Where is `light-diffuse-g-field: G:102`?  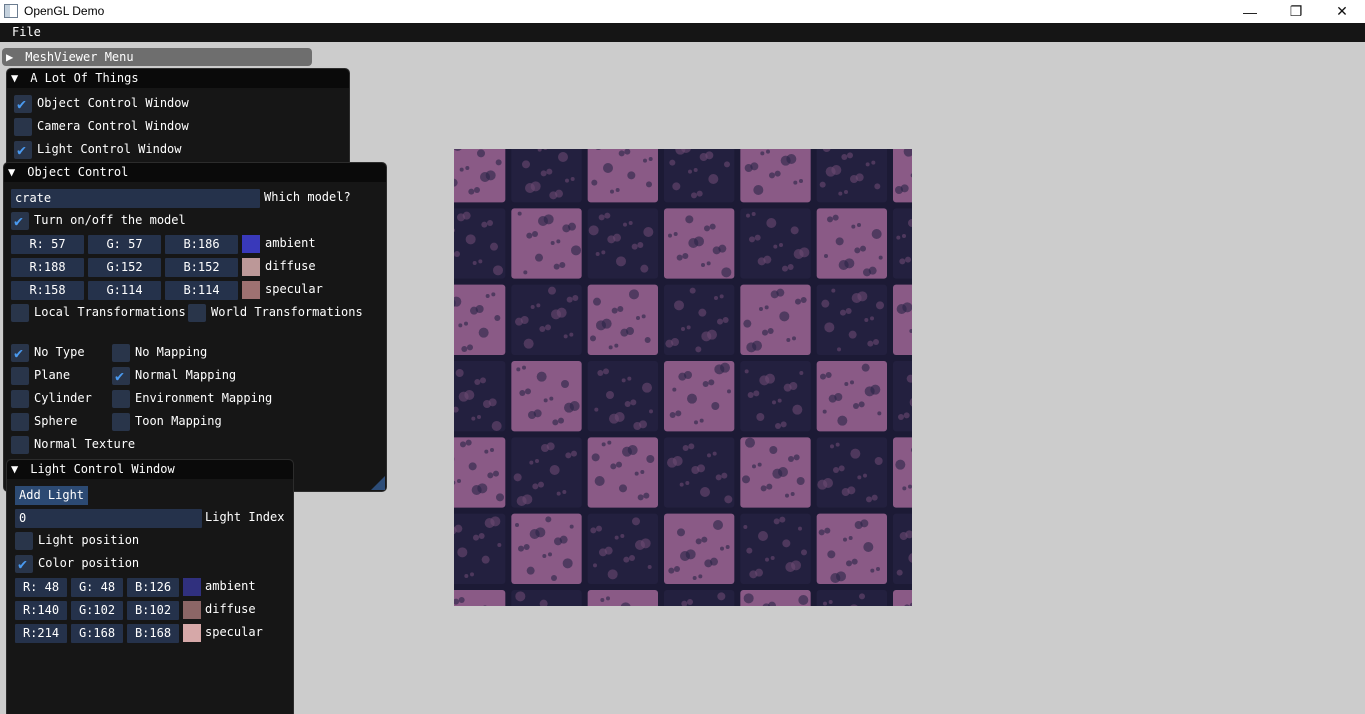
light-diffuse-g-field: G:102 is located at coordinates (97, 610).